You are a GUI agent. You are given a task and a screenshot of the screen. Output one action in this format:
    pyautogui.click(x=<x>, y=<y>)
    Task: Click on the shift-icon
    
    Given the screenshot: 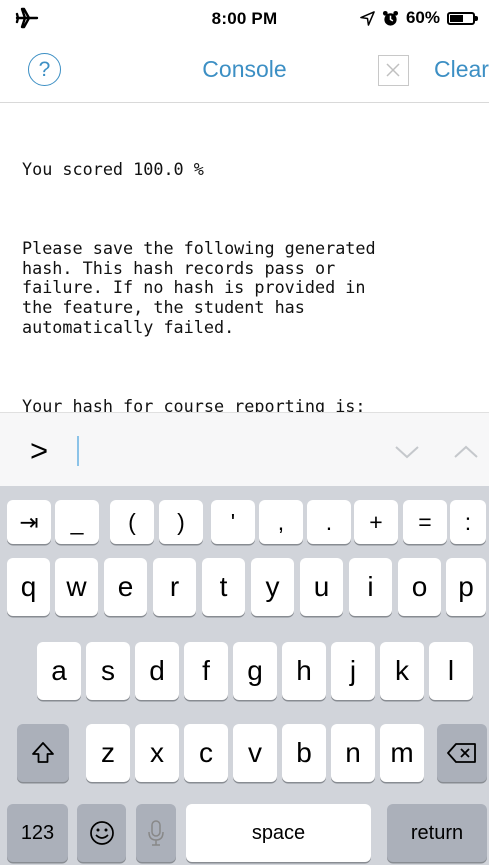 What is the action you would take?
    pyautogui.click(x=43, y=752)
    